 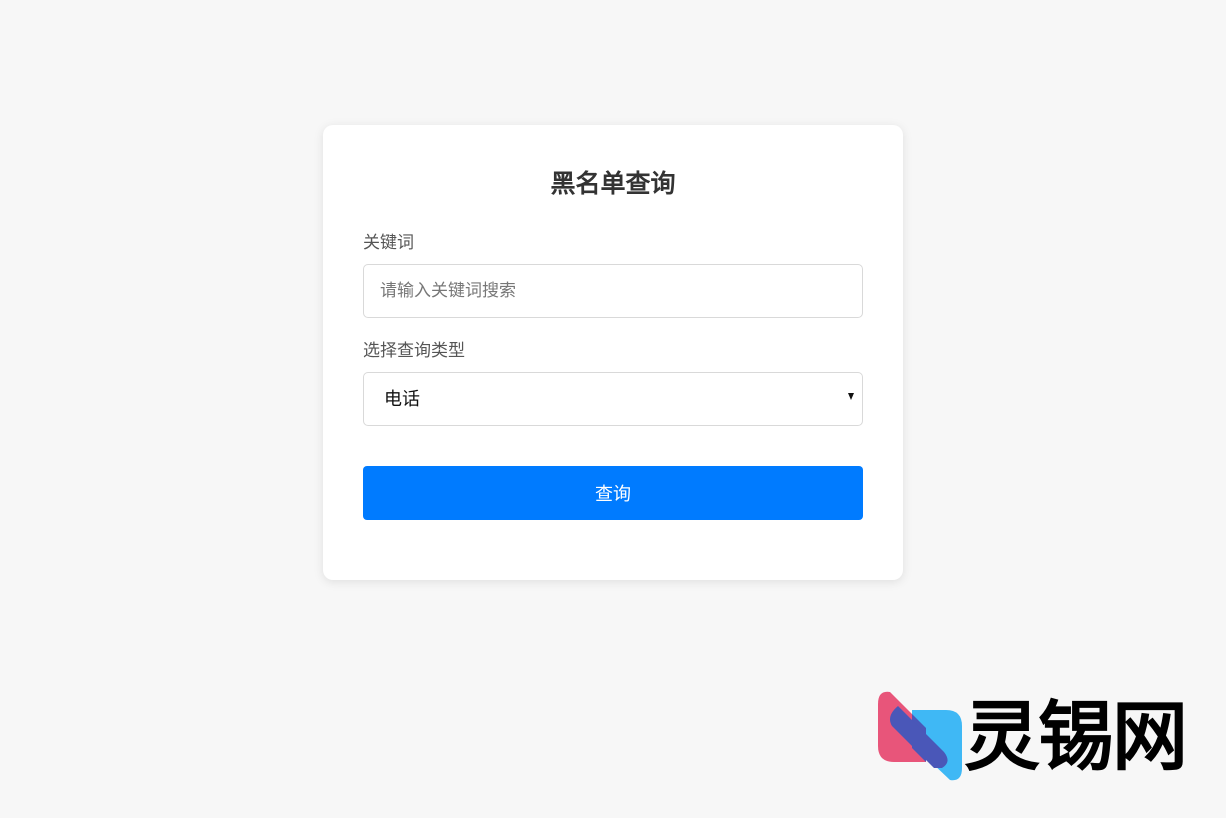 I want to click on keyword-input, so click(x=613, y=291).